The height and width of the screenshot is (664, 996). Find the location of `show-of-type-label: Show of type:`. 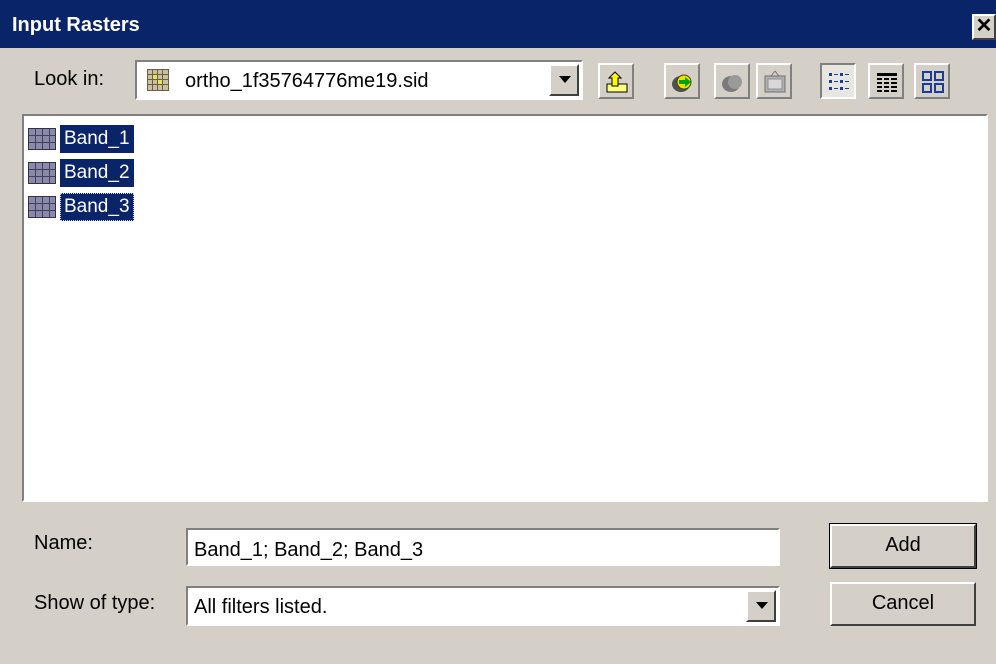

show-of-type-label: Show of type: is located at coordinates (95, 603).